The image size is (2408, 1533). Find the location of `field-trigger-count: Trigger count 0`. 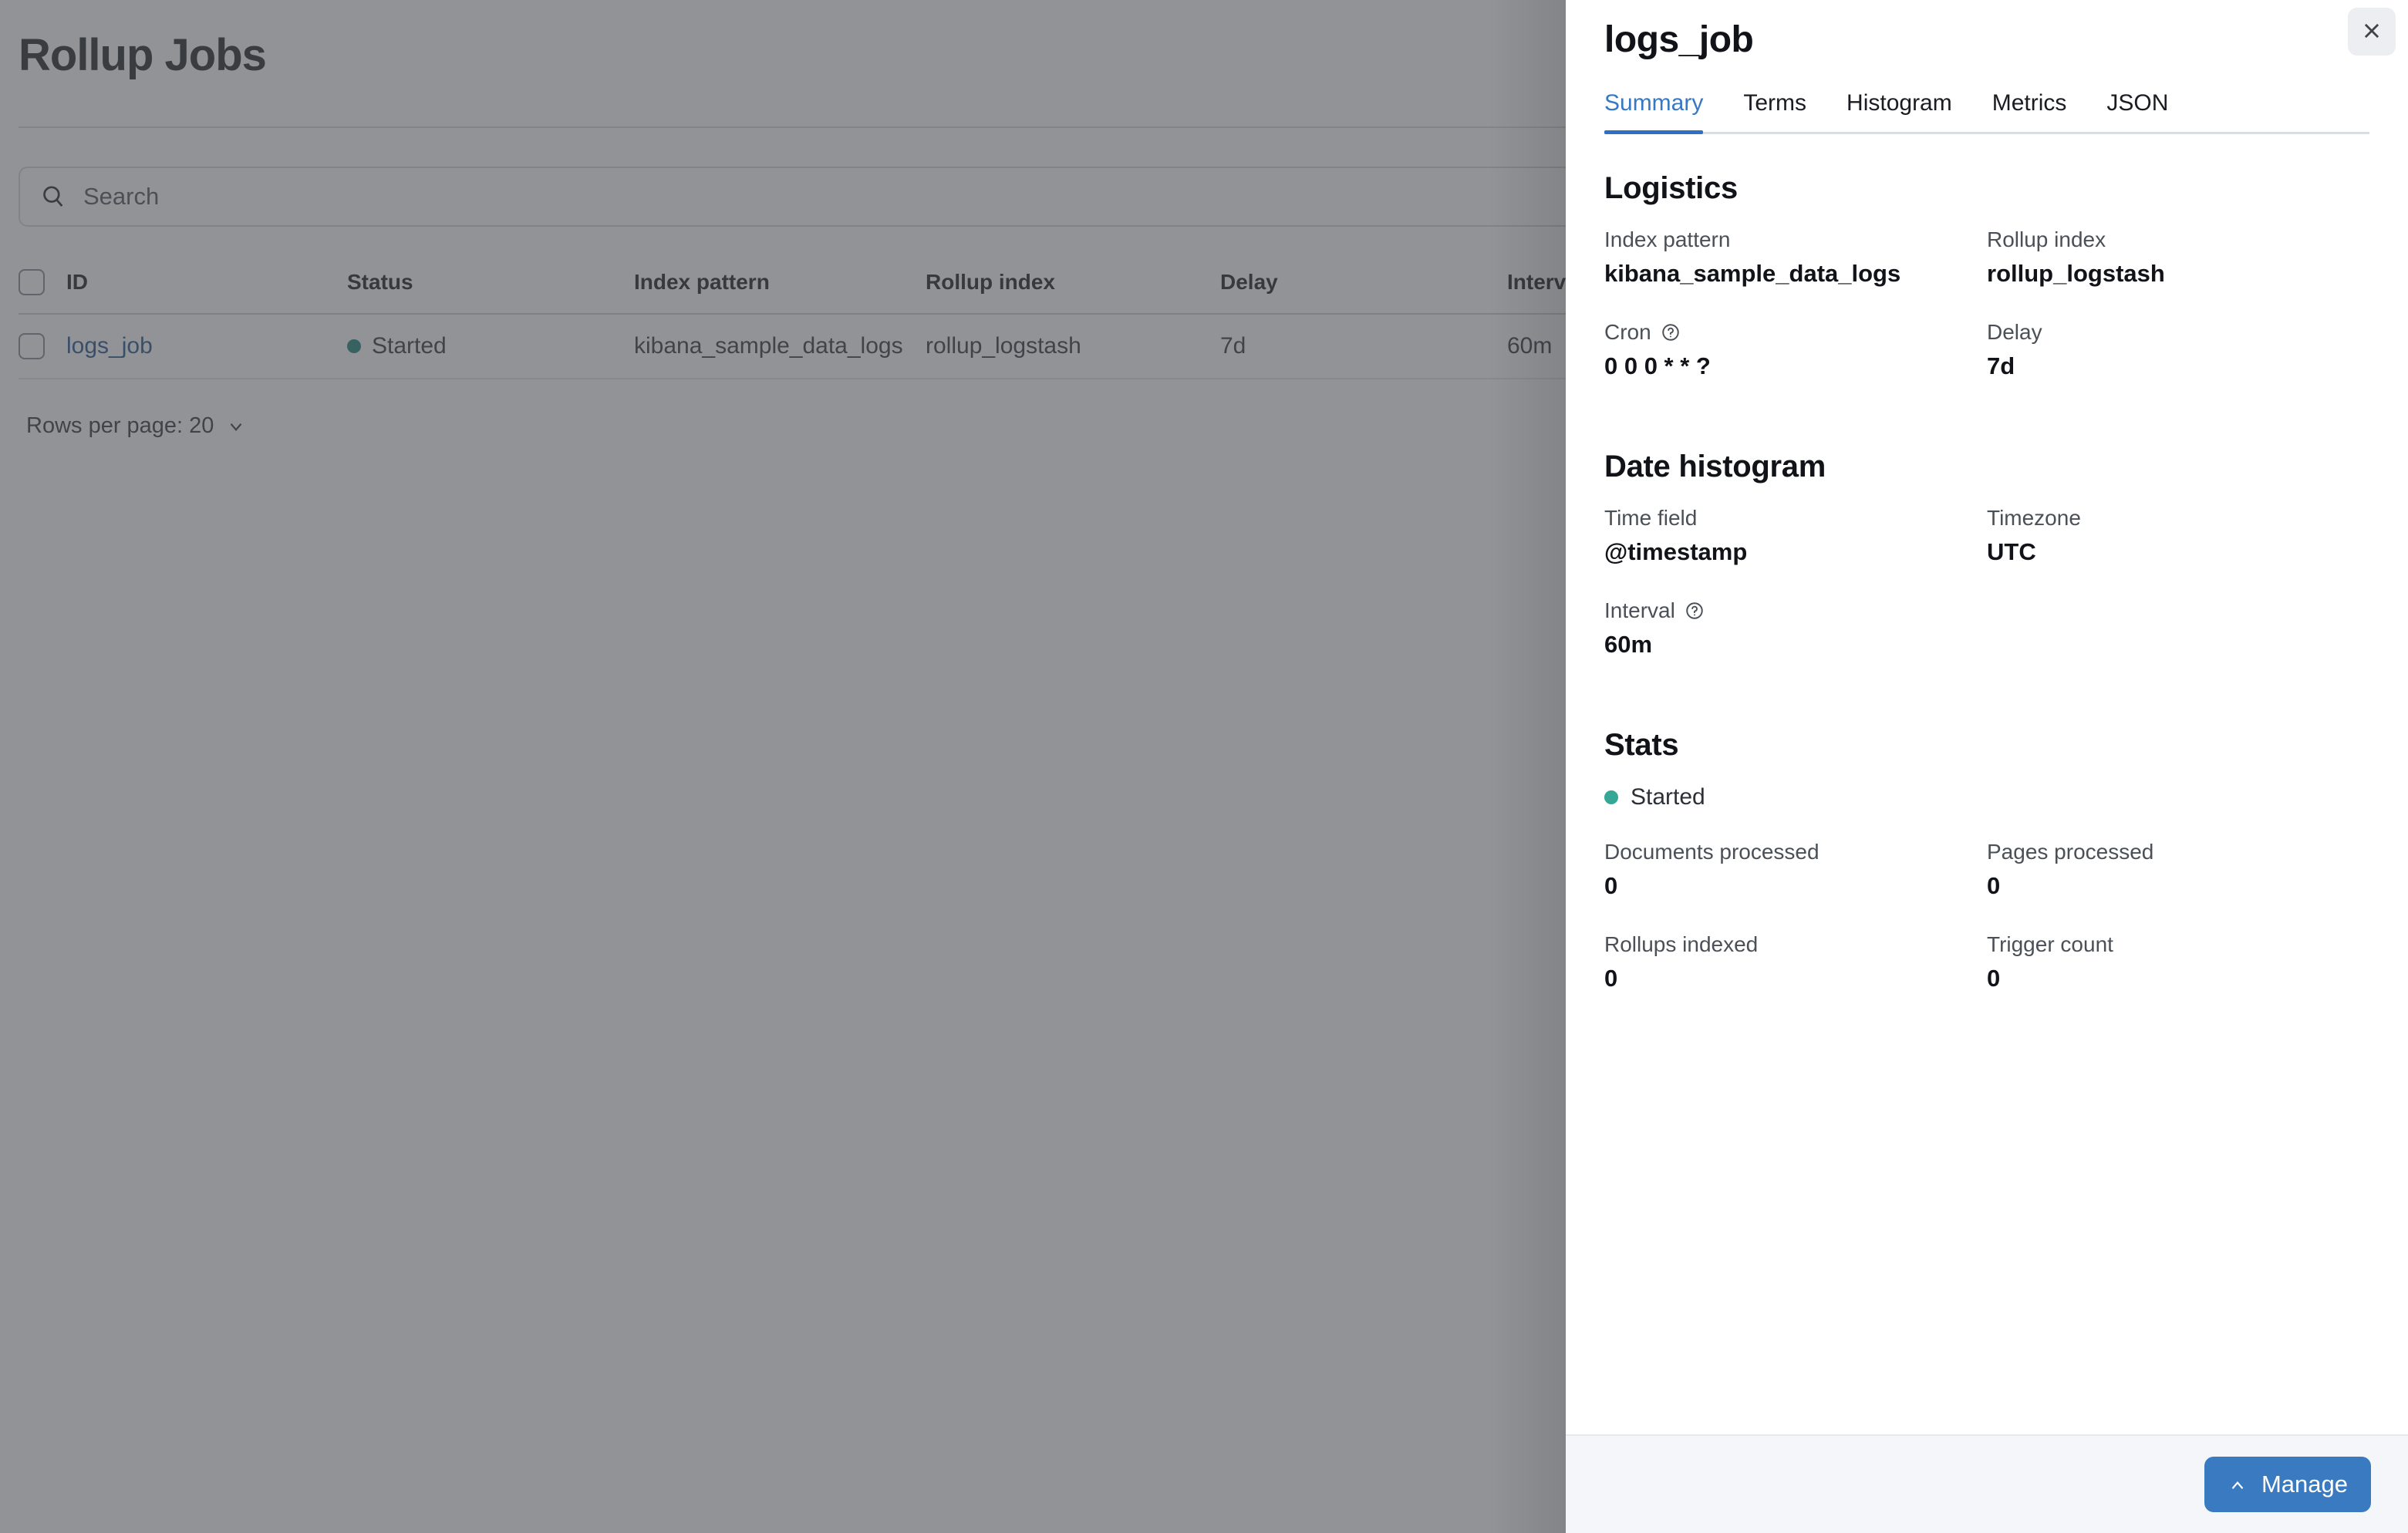

field-trigger-count: Trigger count 0 is located at coordinates (2178, 962).